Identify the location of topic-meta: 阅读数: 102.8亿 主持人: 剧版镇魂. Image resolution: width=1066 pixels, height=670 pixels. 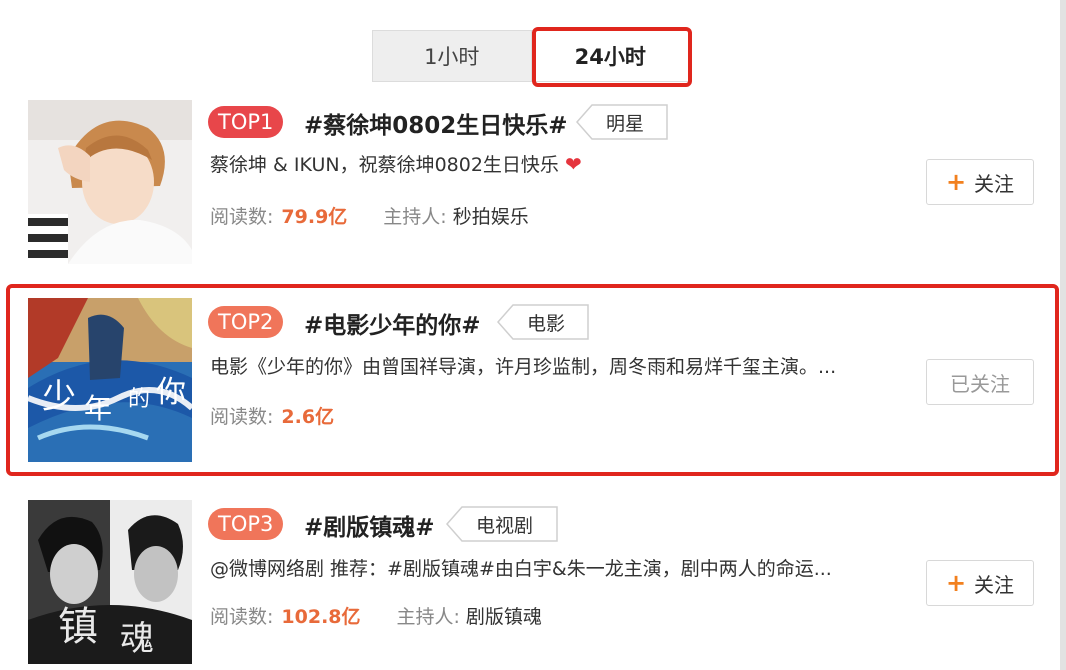
(376, 615).